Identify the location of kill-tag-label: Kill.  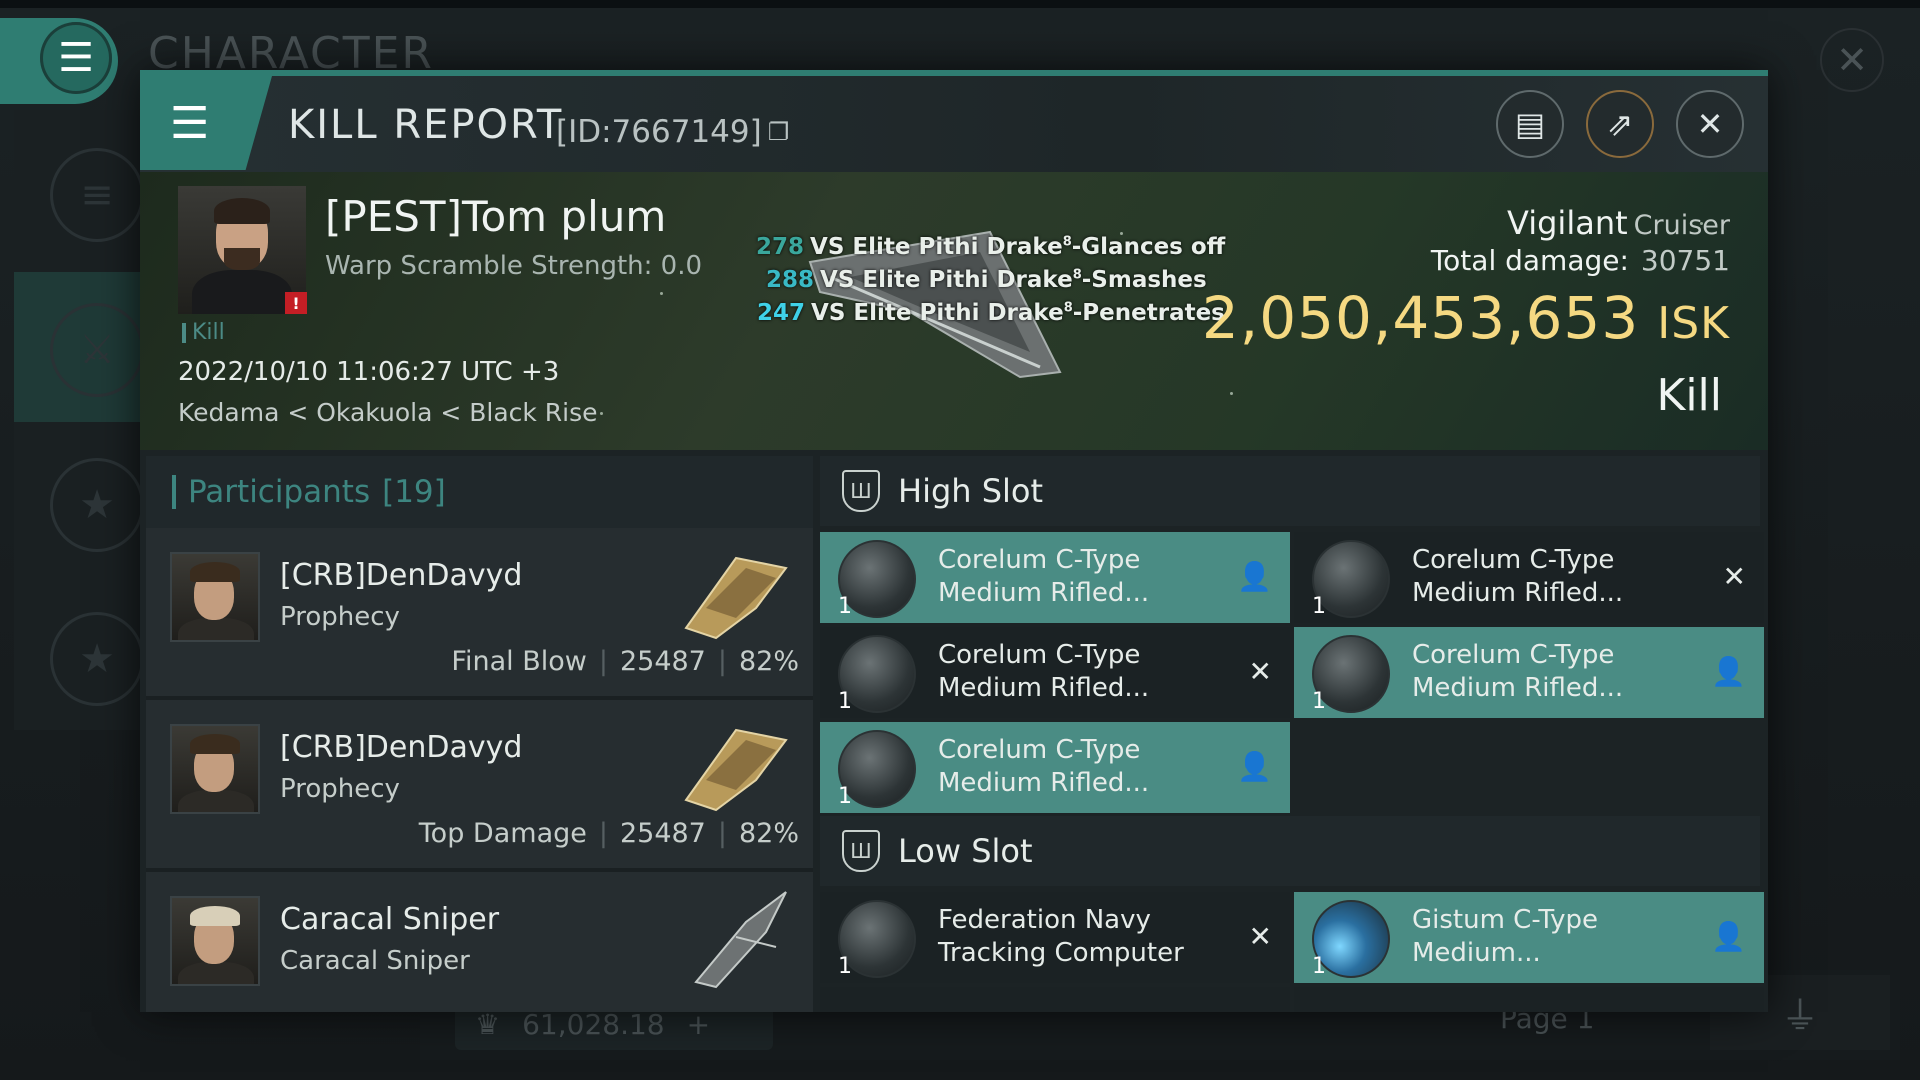
(208, 332).